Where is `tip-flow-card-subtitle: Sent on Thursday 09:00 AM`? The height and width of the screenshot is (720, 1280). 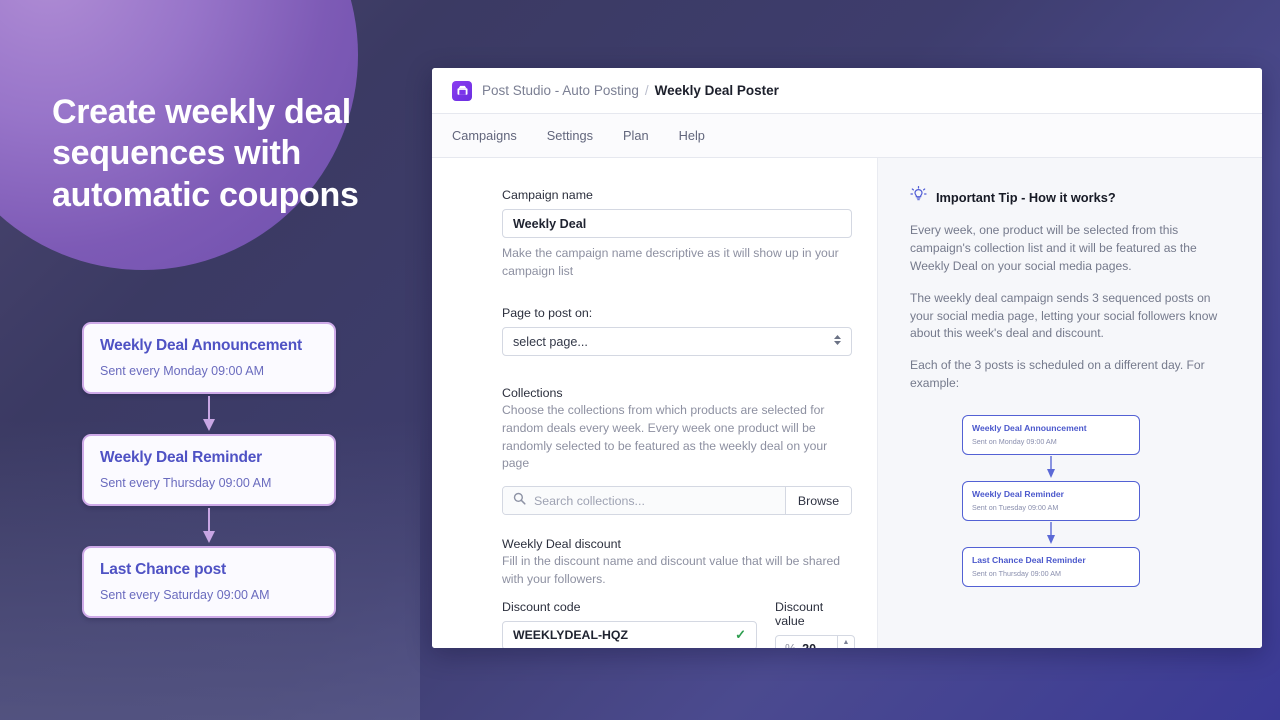 tip-flow-card-subtitle: Sent on Thursday 09:00 AM is located at coordinates (1016, 574).